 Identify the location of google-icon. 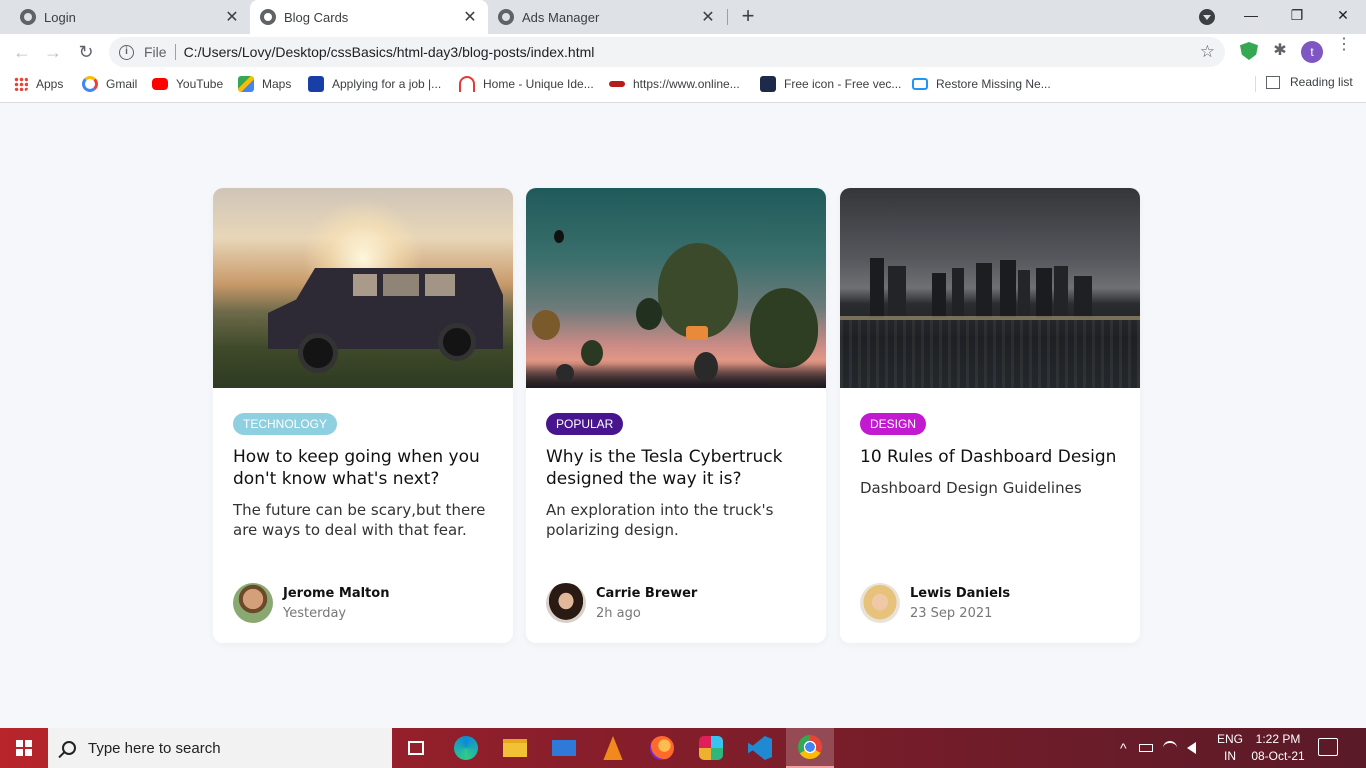
(90, 84).